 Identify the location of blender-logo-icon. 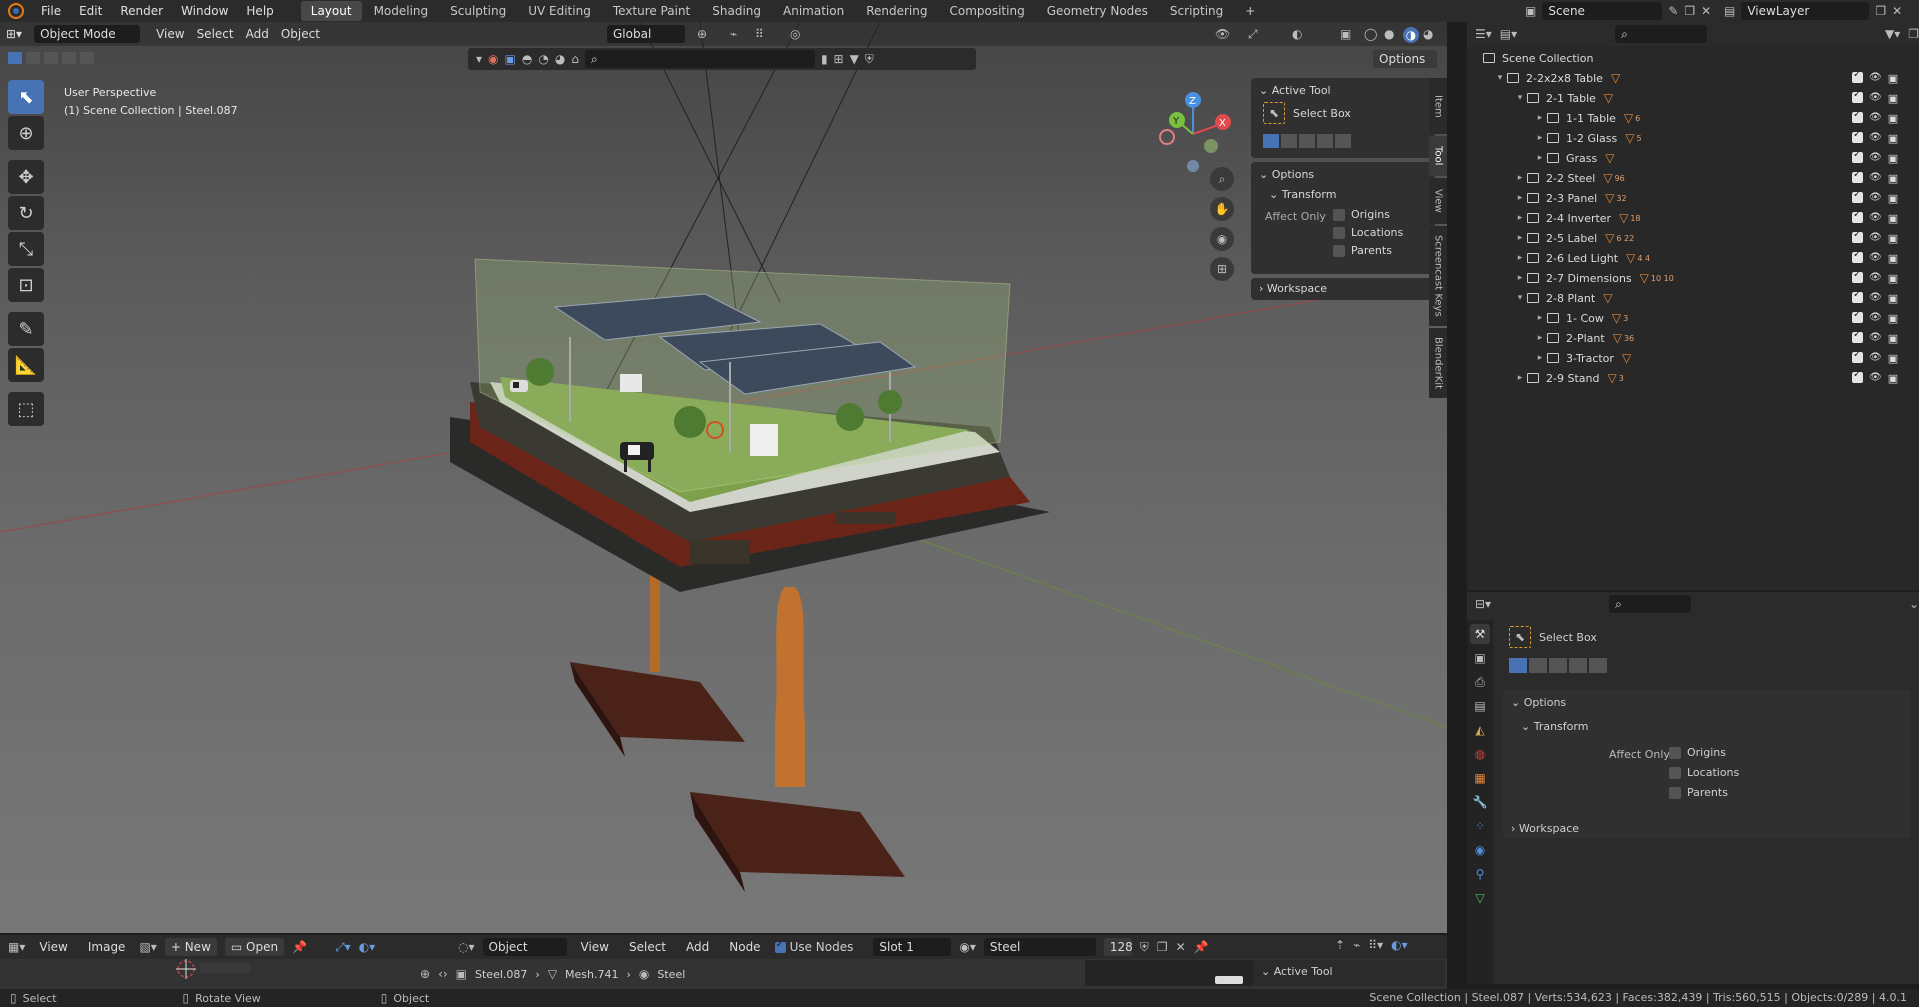
(16, 11).